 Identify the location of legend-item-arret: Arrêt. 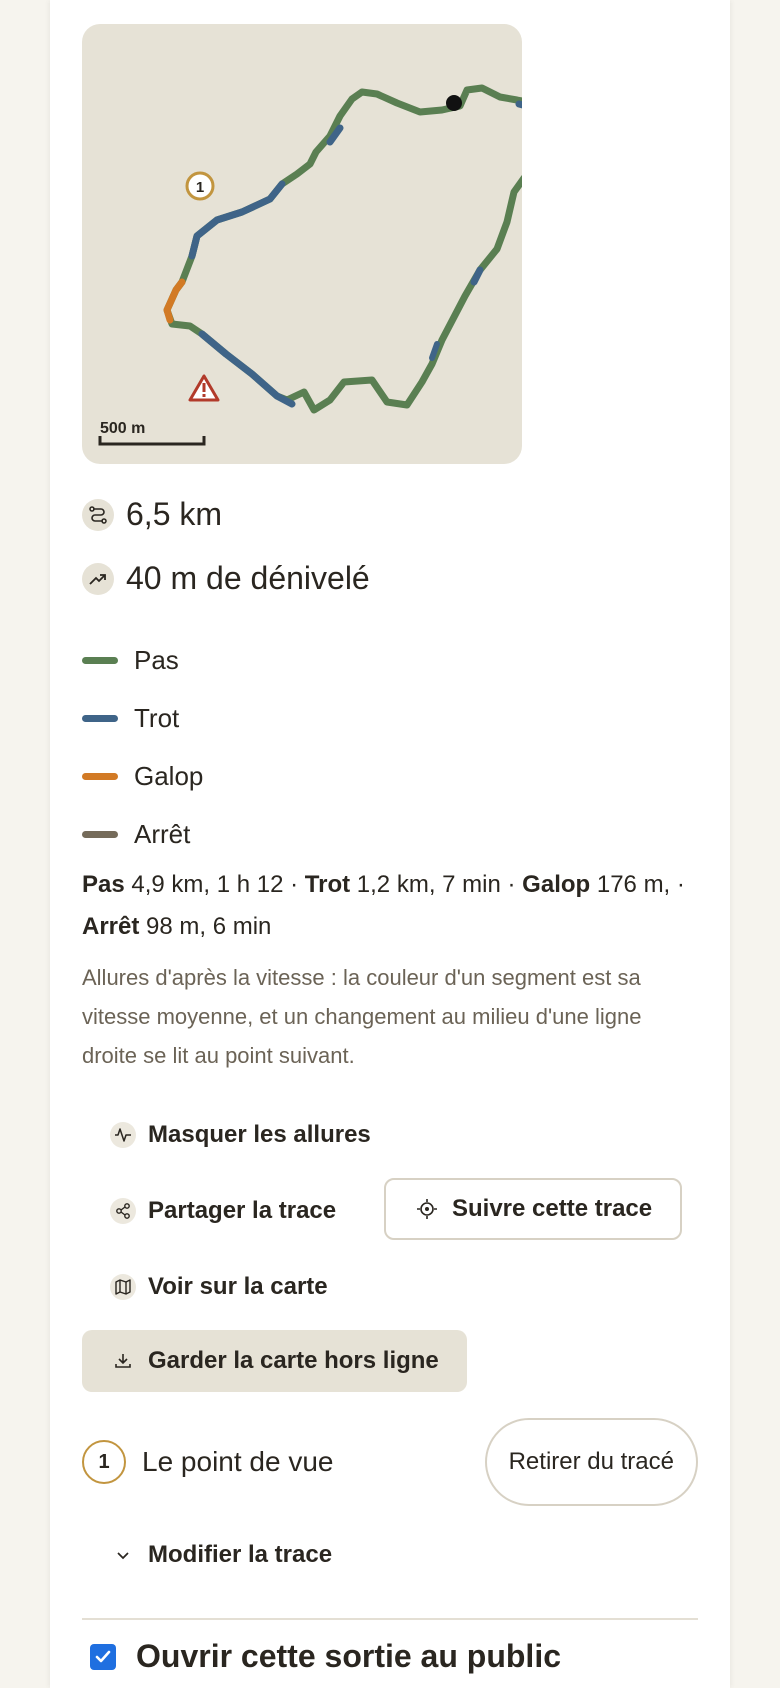
(136, 834).